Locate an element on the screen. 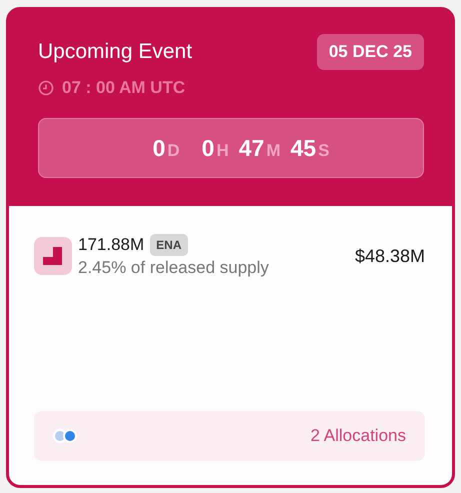 This screenshot has height=493, width=461. countdown-unit: H is located at coordinates (222, 150).